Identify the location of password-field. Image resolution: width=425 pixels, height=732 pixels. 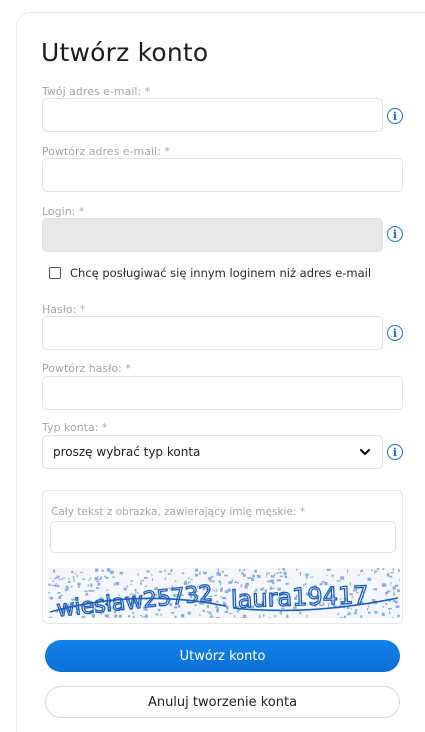
(212, 333).